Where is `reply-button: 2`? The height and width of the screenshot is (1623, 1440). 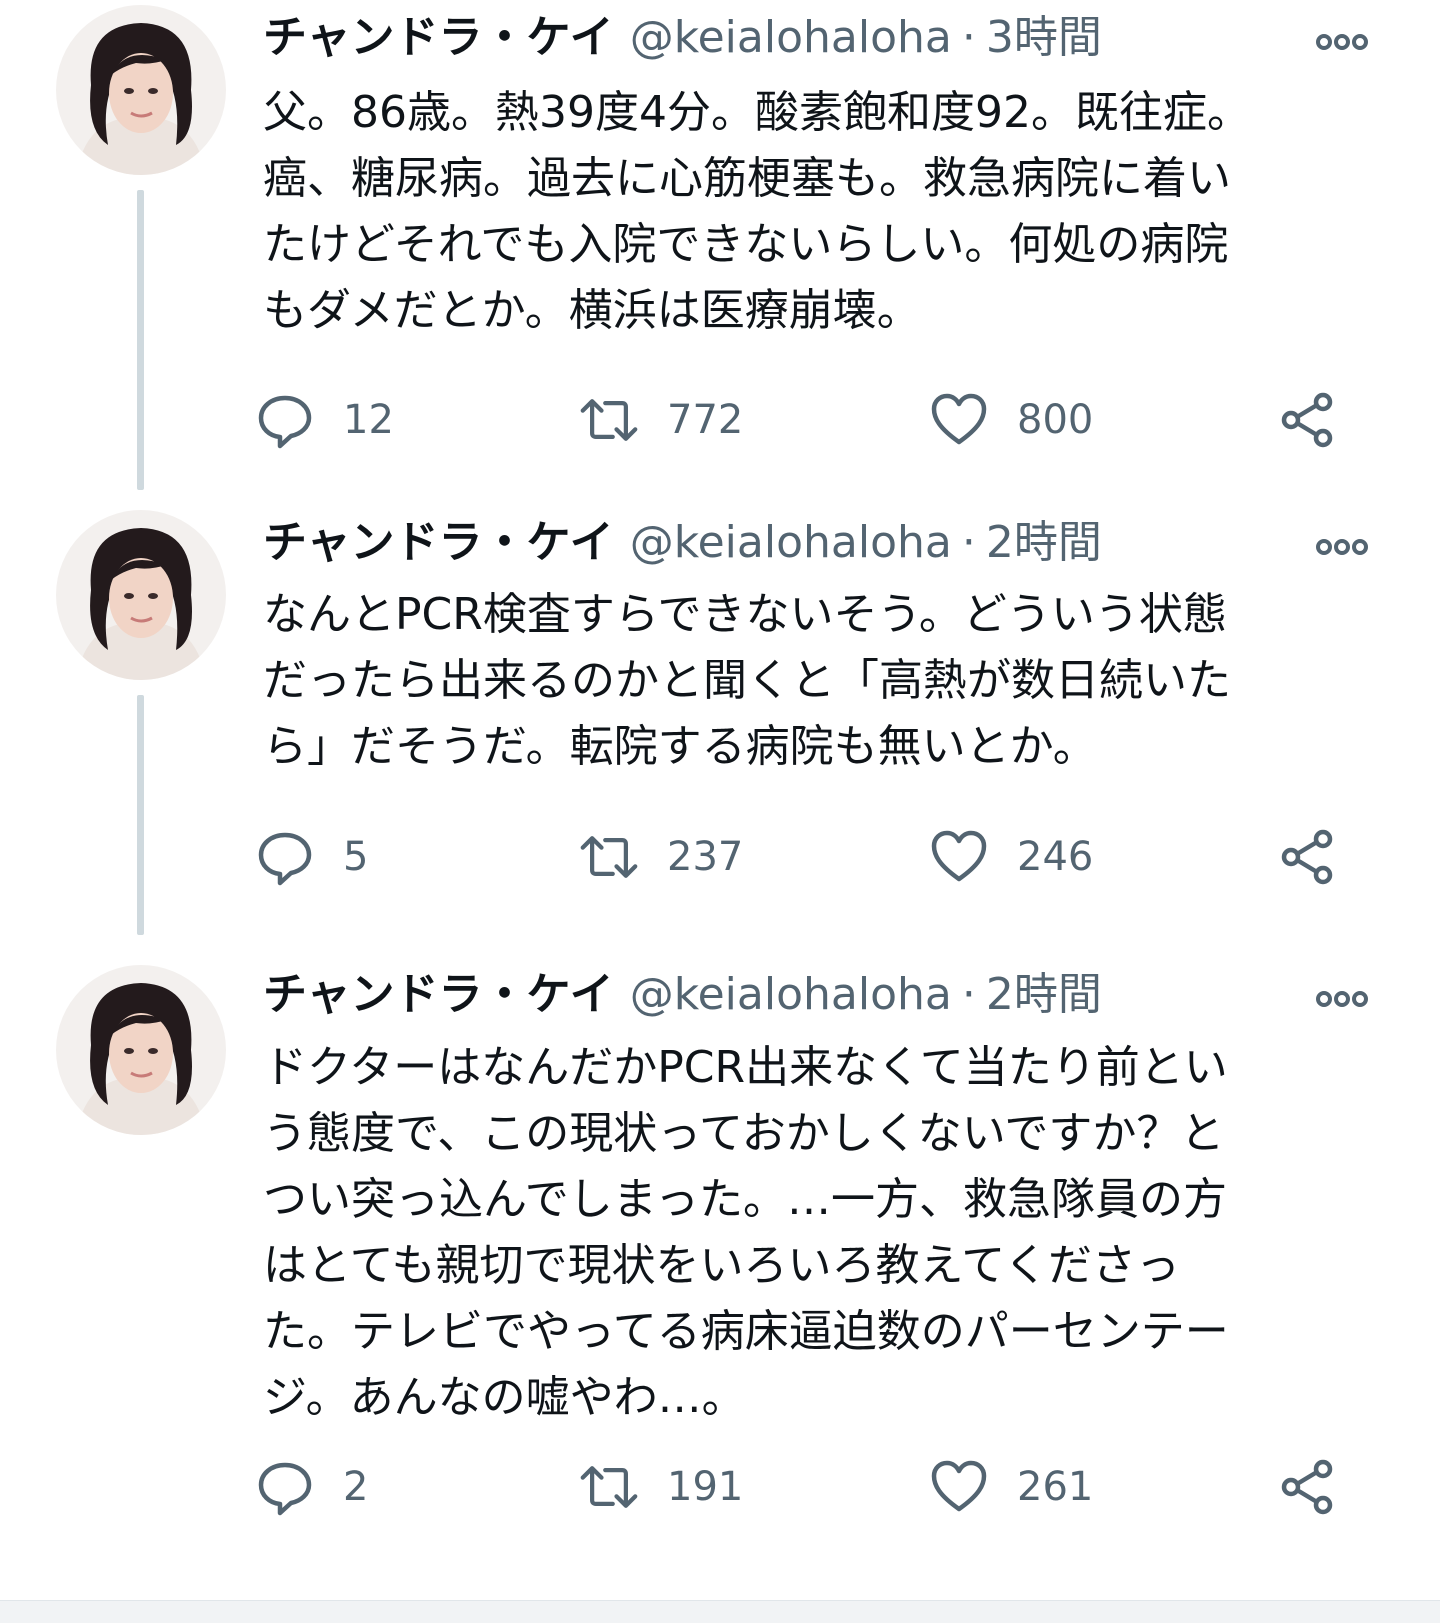
reply-button: 2 is located at coordinates (311, 1487).